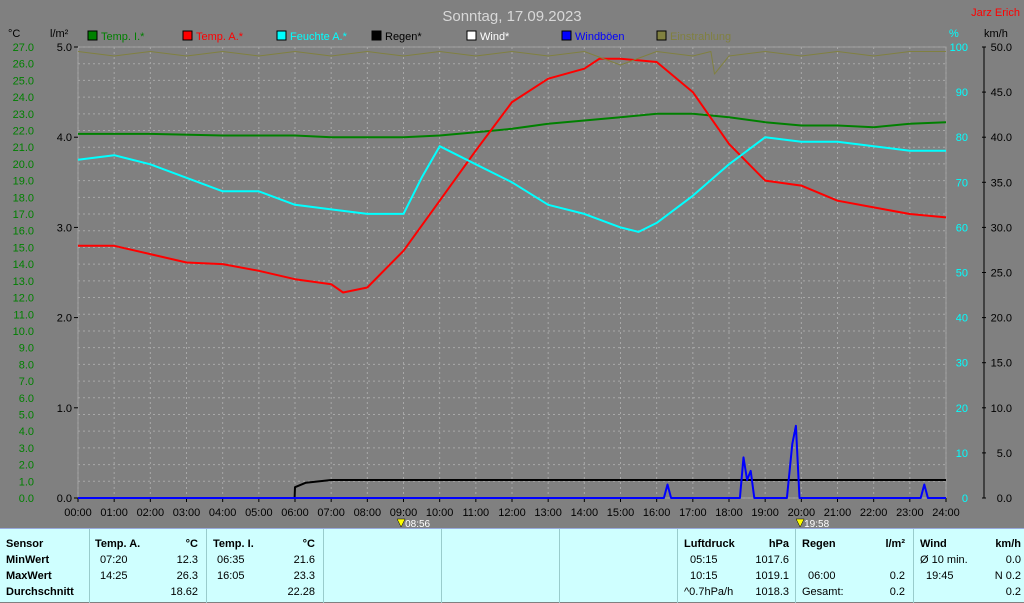 Image resolution: width=1024 pixels, height=603 pixels. I want to click on wind-tick-label: 30.0, so click(1001, 228).